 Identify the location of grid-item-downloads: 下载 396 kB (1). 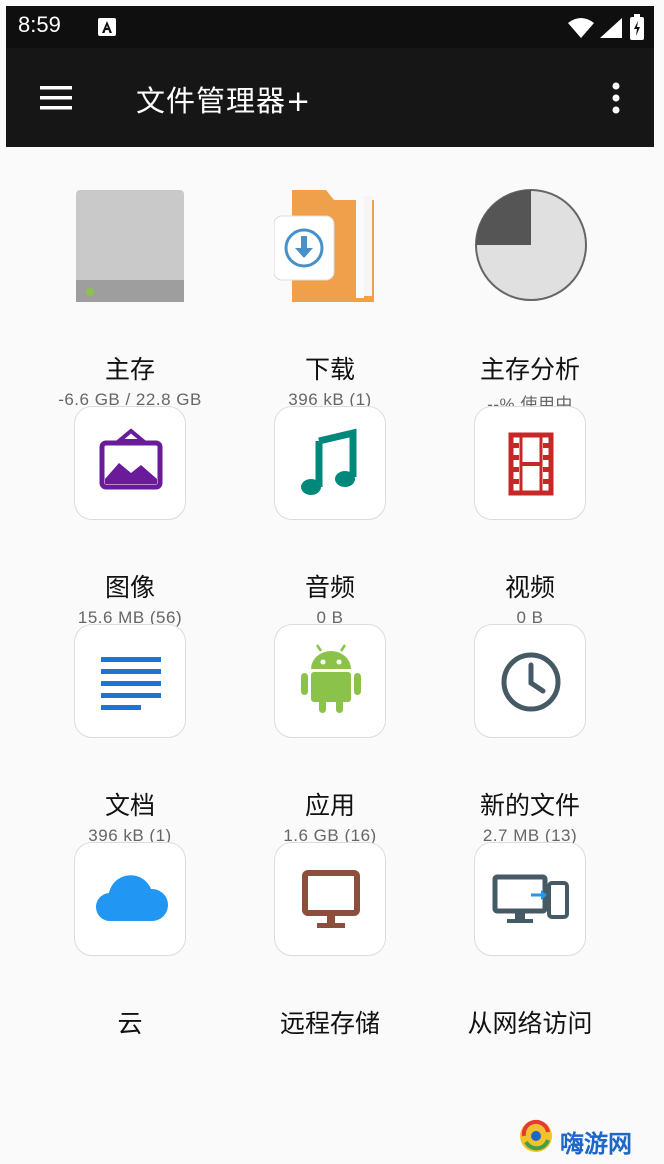
(330, 298).